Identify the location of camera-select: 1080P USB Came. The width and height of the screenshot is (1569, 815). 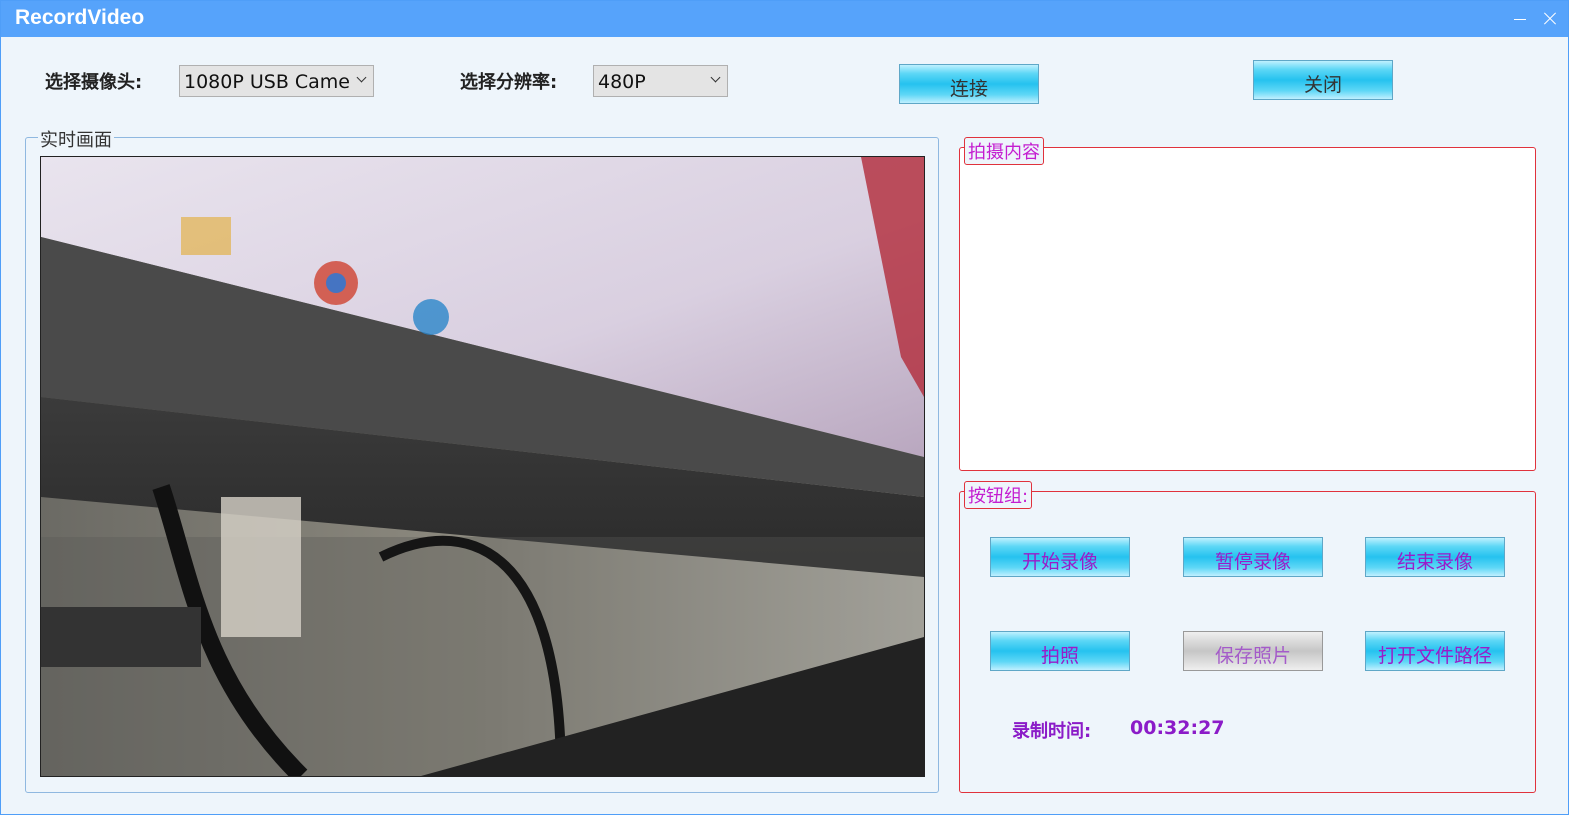
(276, 81).